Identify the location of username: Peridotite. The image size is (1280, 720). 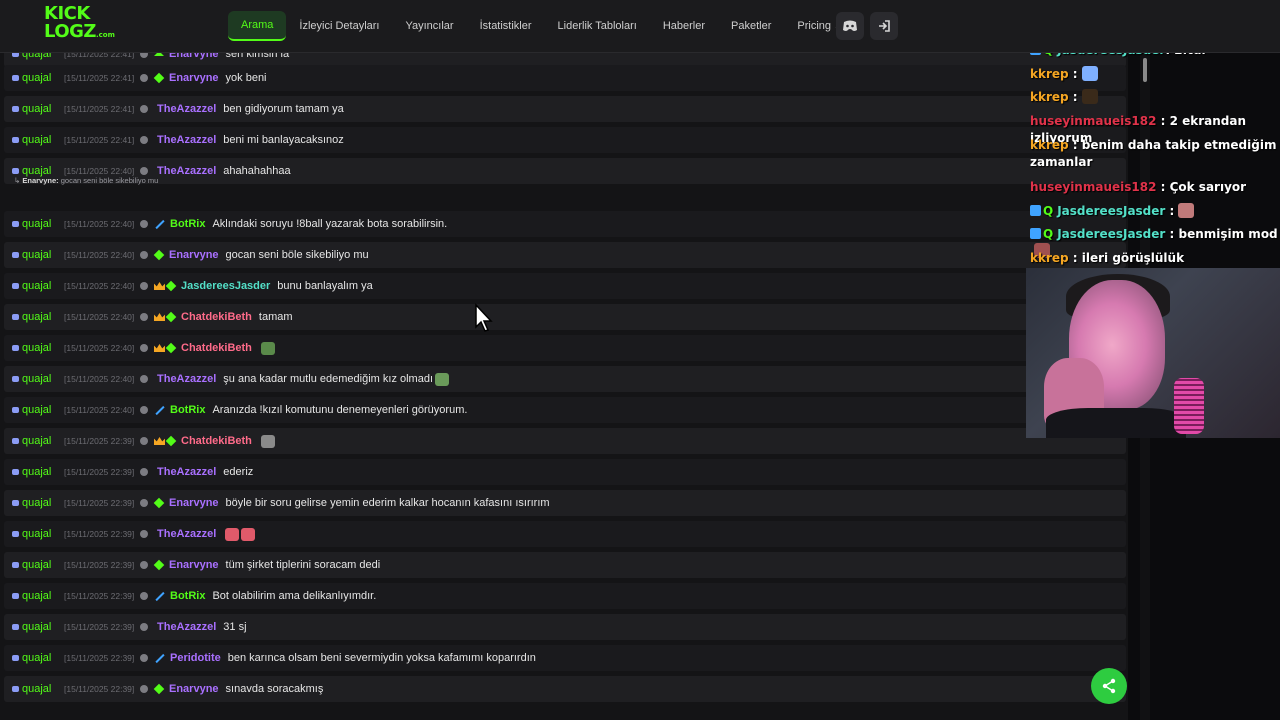
(195, 658).